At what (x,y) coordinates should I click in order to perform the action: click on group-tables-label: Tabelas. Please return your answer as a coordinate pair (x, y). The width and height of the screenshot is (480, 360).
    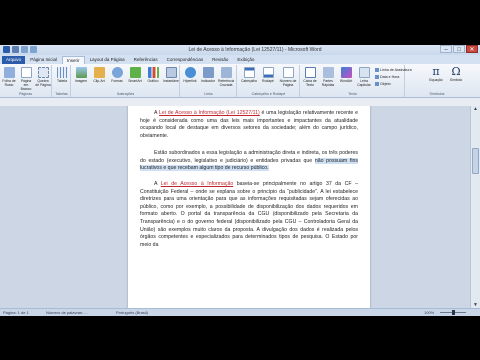
    Looking at the image, I should click on (61, 94).